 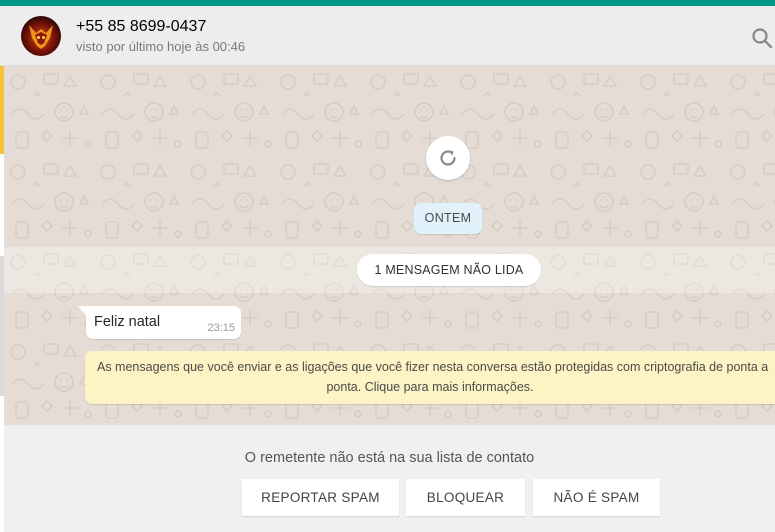 What do you see at coordinates (320, 497) in the screenshot?
I see `report-spam-button: REPORTAR SPAM` at bounding box center [320, 497].